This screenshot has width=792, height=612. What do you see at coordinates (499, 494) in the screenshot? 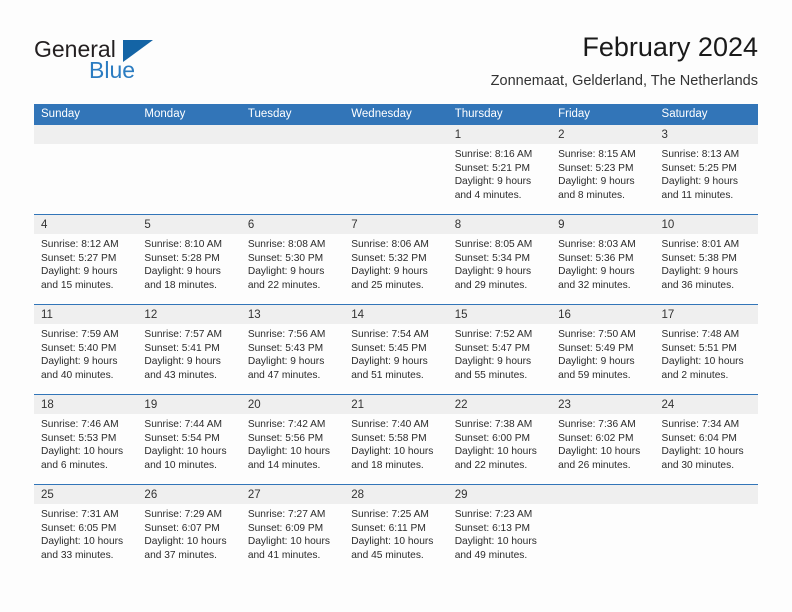
I see `day-number-band: 29` at bounding box center [499, 494].